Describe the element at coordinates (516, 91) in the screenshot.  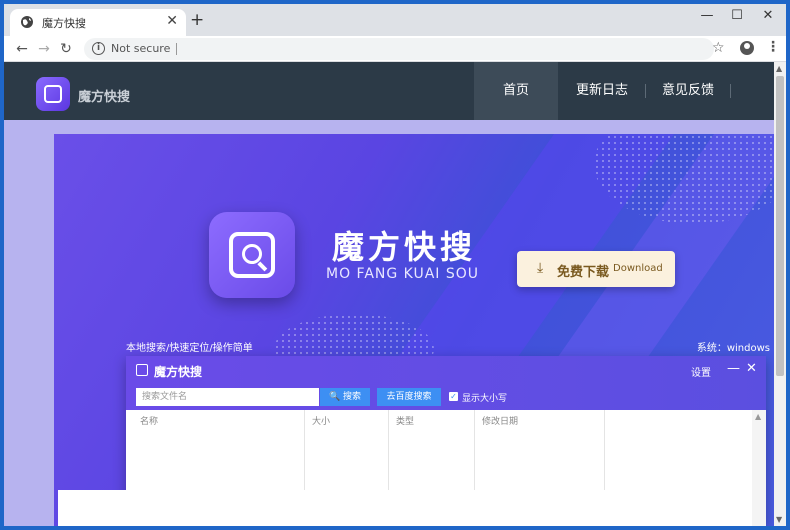
I see `nav-home: 首页` at that location.